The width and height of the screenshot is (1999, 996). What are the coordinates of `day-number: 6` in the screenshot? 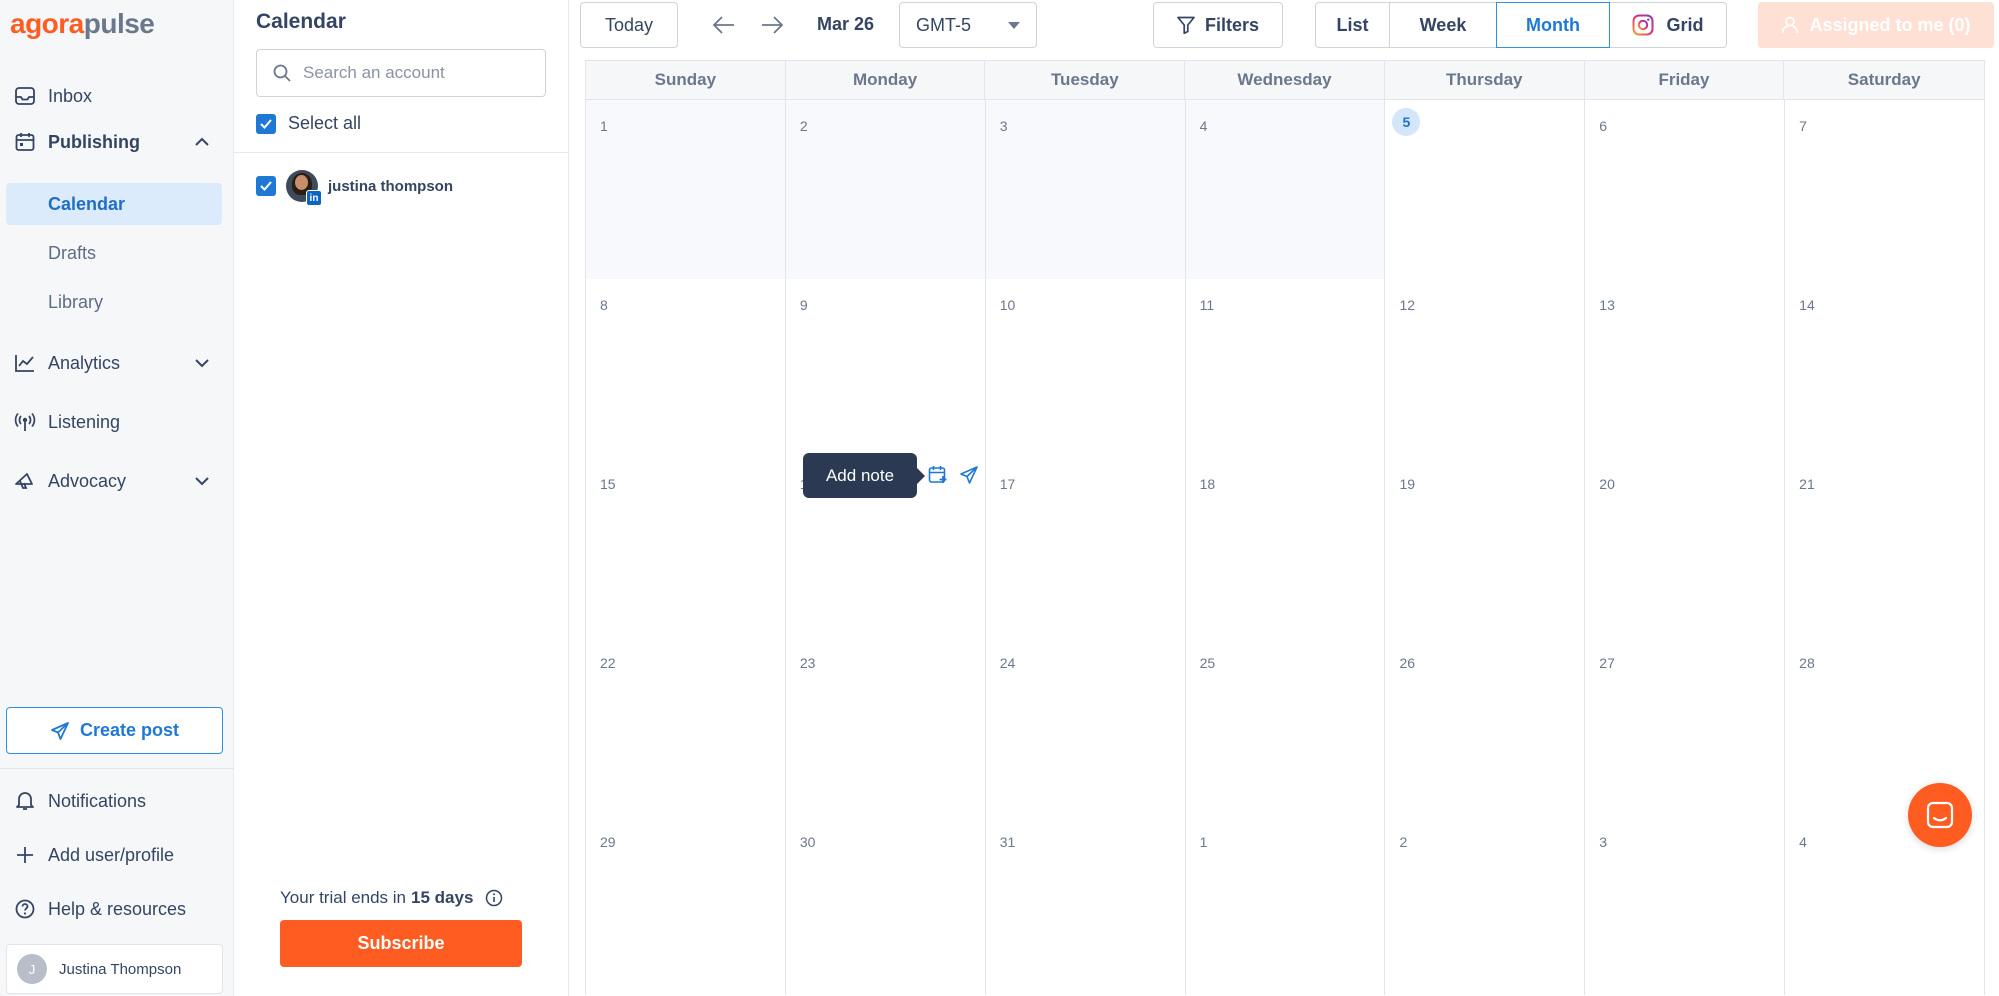 It's located at (1603, 126).